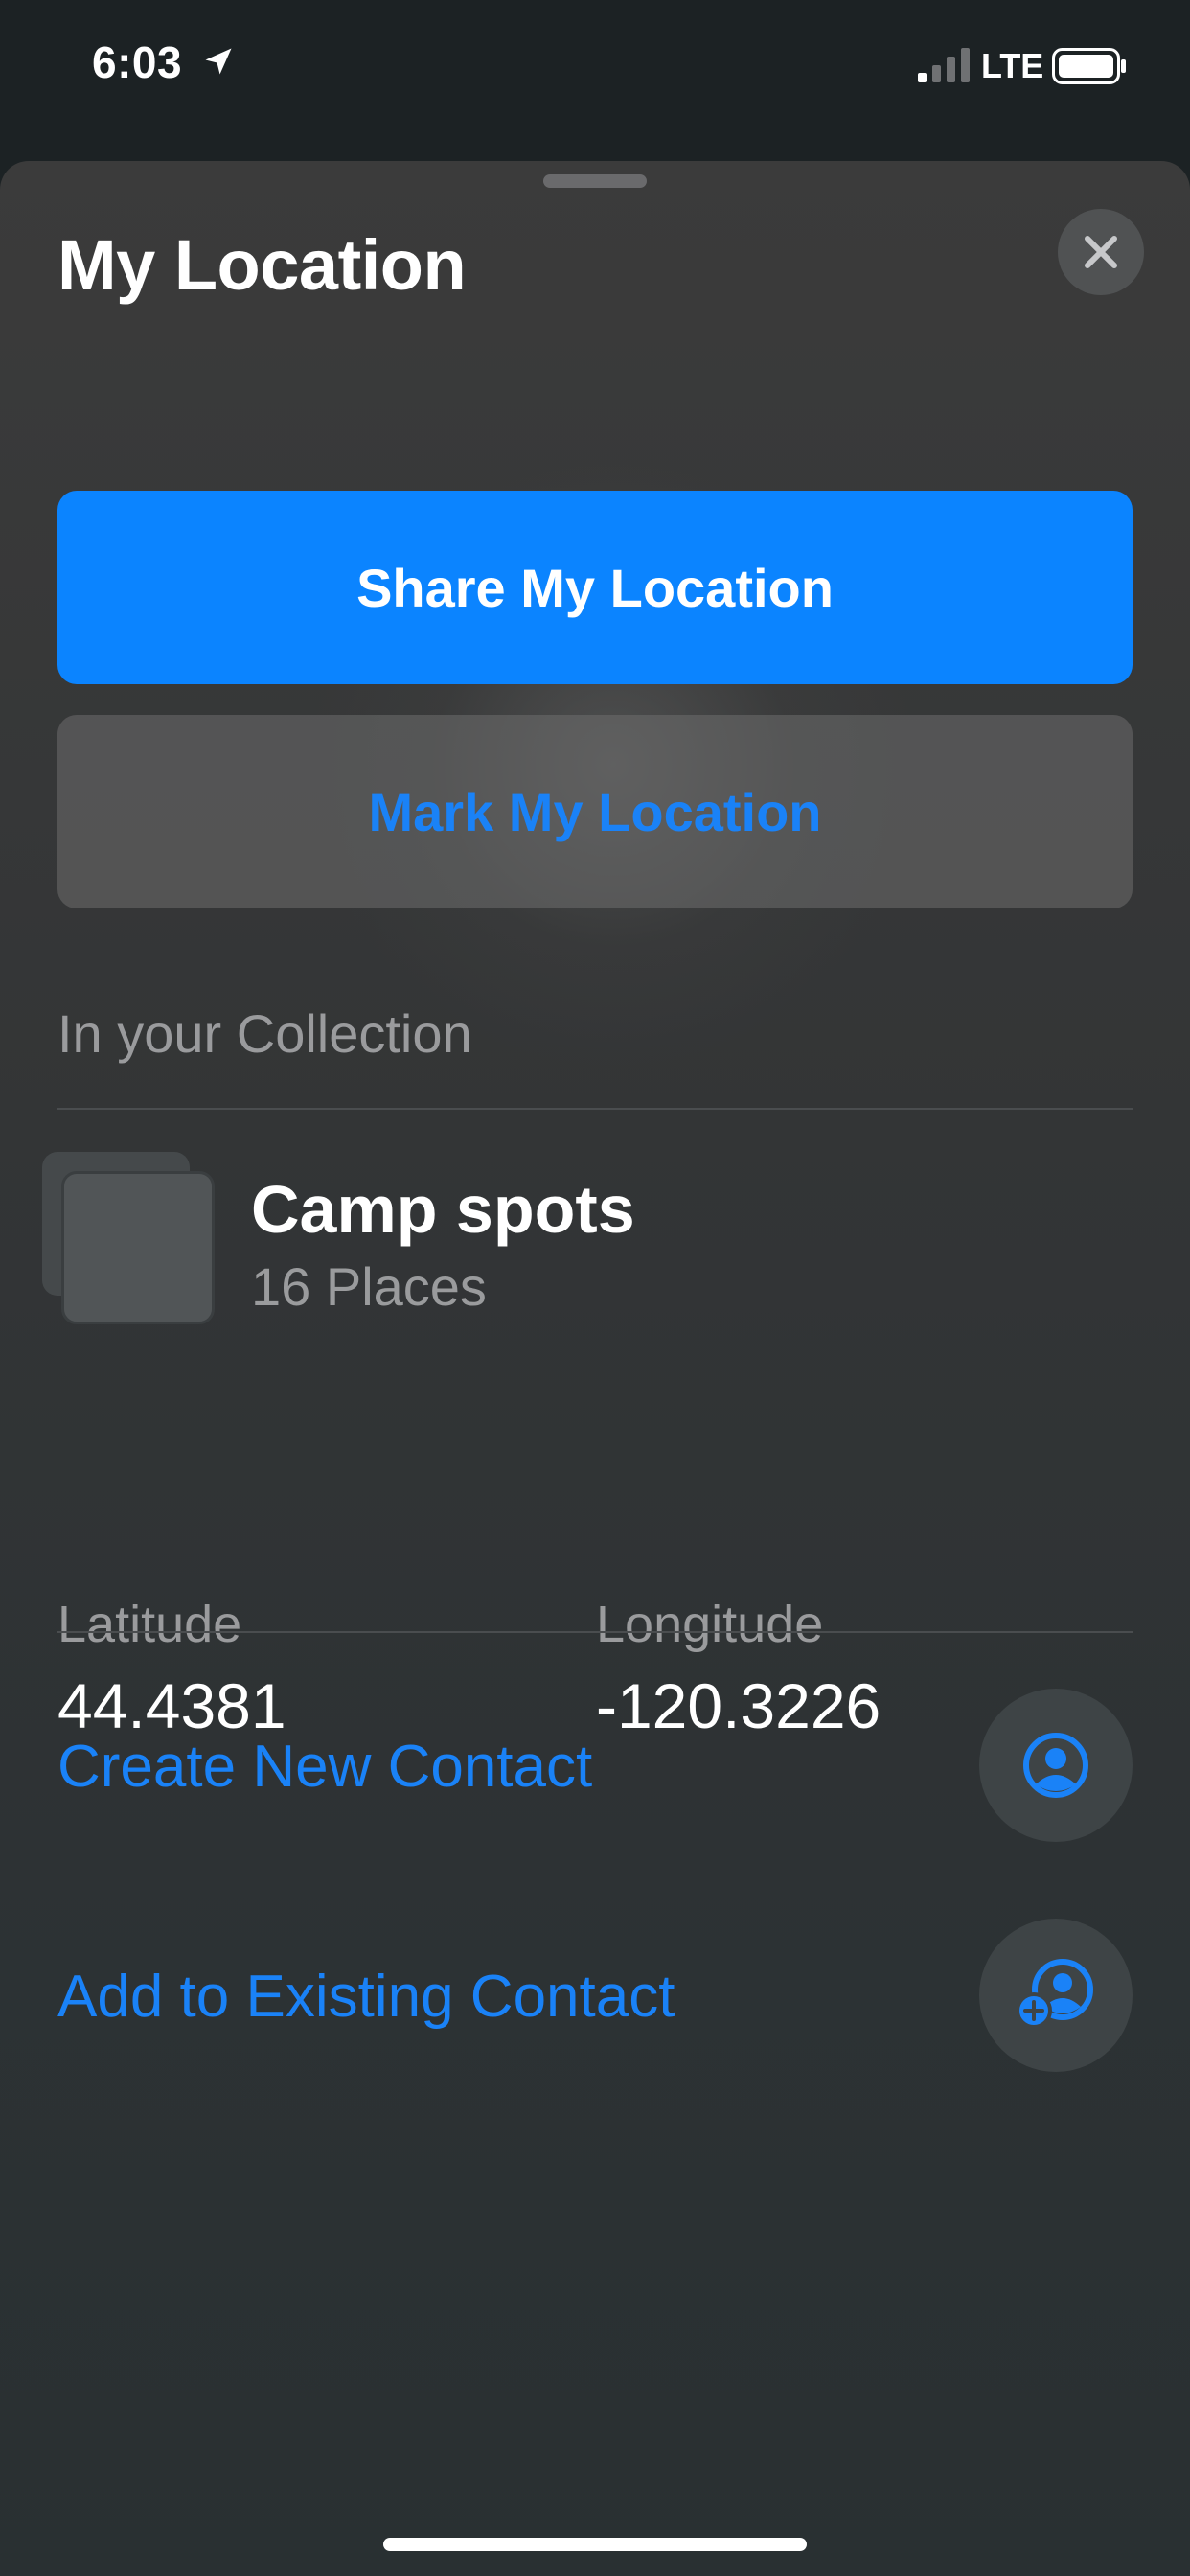 The width and height of the screenshot is (1190, 2576). Describe the element at coordinates (944, 65) in the screenshot. I see `signal-bars-icon` at that location.